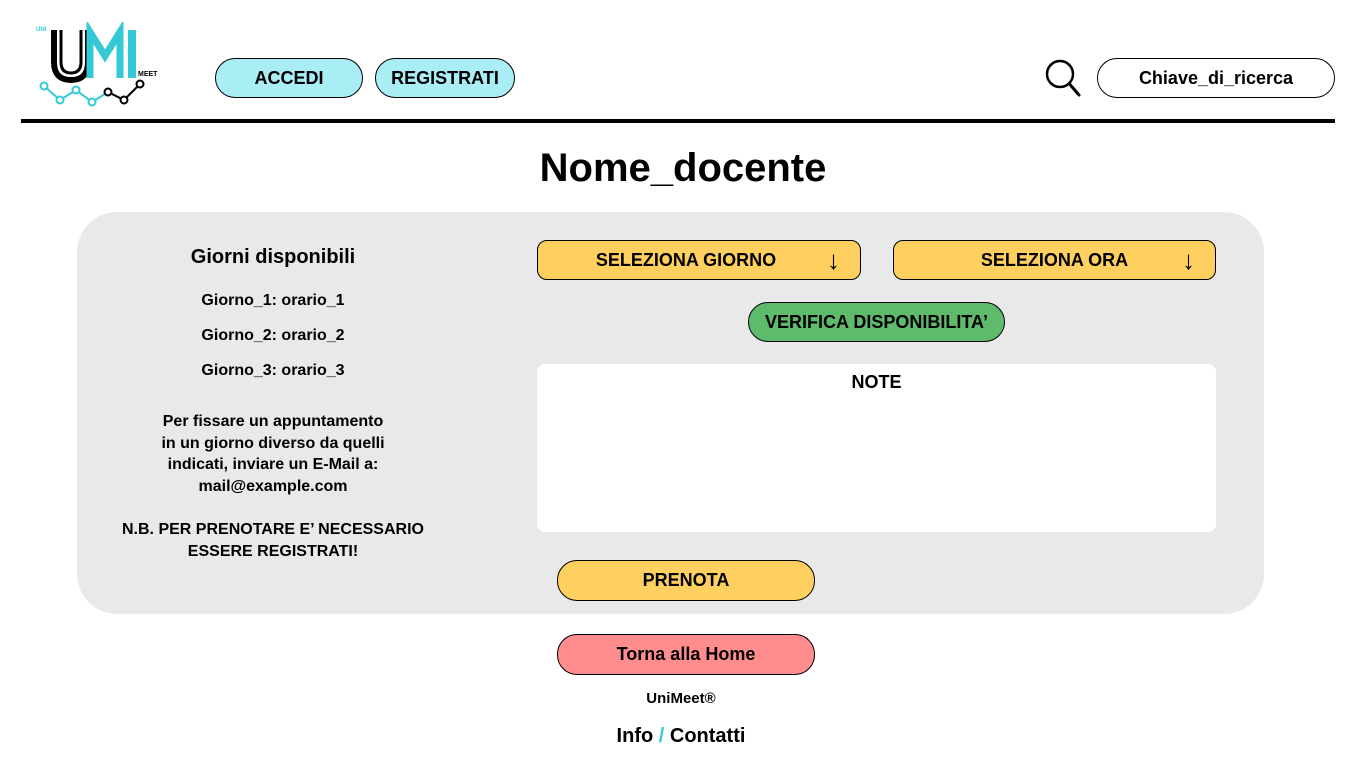 This screenshot has width=1366, height=768. Describe the element at coordinates (445, 78) in the screenshot. I see `registrati-button: REGISTRATI` at that location.